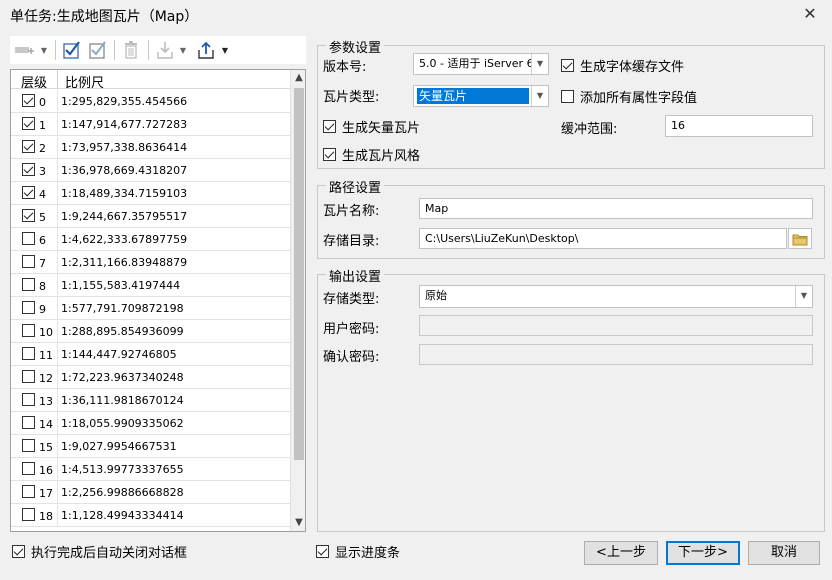 The width and height of the screenshot is (832, 580). Describe the element at coordinates (371, 154) in the screenshot. I see `gen-tile-style-checkbox: 生成瓦片风格` at that location.